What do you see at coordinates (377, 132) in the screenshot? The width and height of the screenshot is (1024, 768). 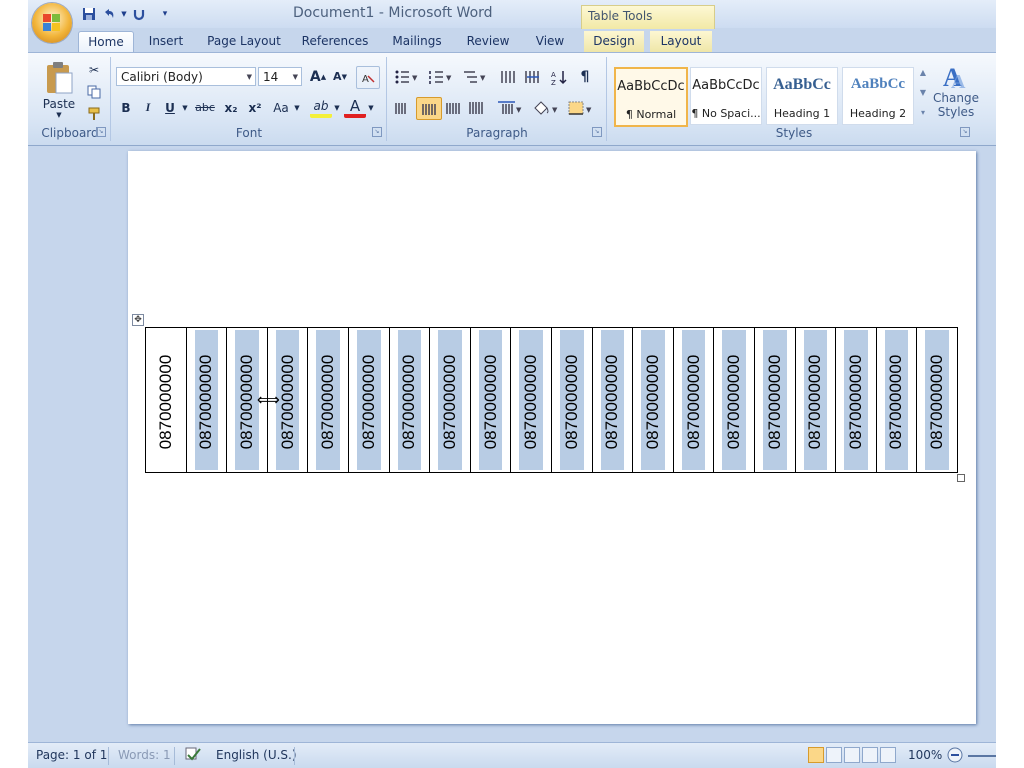 I see `font-launcher-icon: ↘` at bounding box center [377, 132].